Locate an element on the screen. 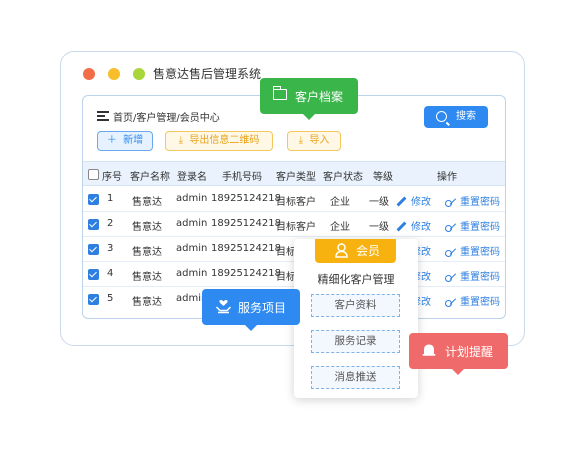 The width and height of the screenshot is (585, 450). row-no: 1 is located at coordinates (110, 198).